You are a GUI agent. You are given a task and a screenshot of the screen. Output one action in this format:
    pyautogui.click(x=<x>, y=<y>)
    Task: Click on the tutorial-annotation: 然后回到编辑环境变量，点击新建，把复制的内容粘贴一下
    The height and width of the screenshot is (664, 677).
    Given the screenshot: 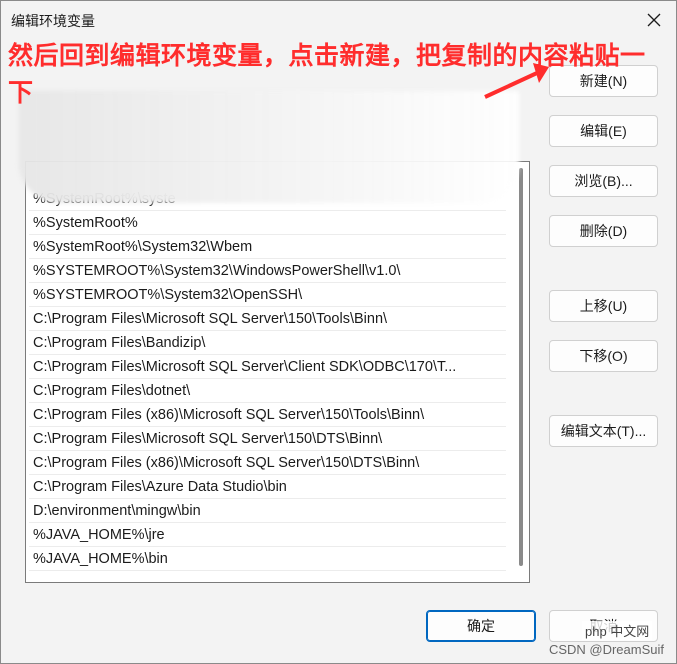 What is the action you would take?
    pyautogui.click(x=327, y=74)
    